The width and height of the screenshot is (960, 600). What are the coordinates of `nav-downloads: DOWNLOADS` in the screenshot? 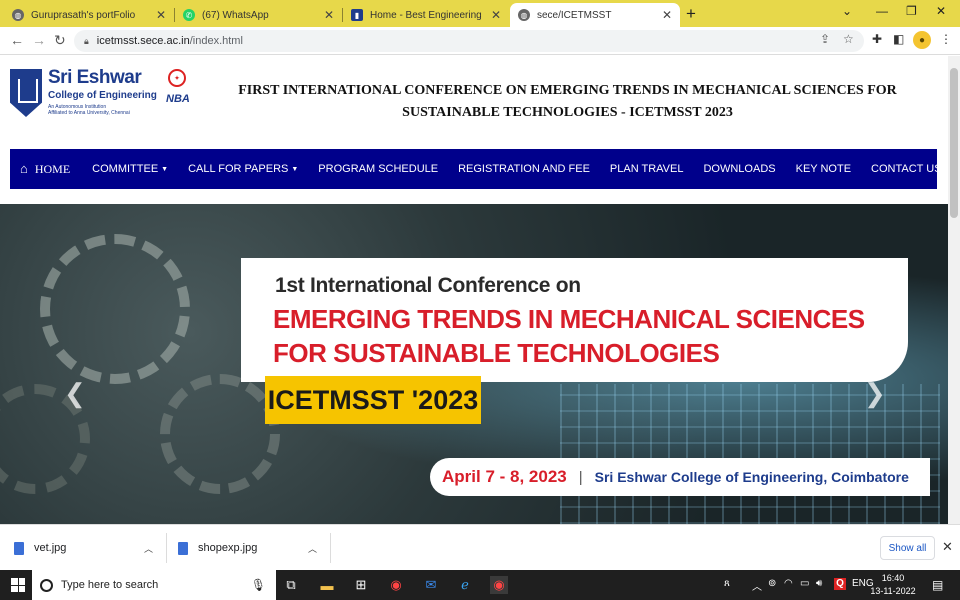 It's located at (739, 169).